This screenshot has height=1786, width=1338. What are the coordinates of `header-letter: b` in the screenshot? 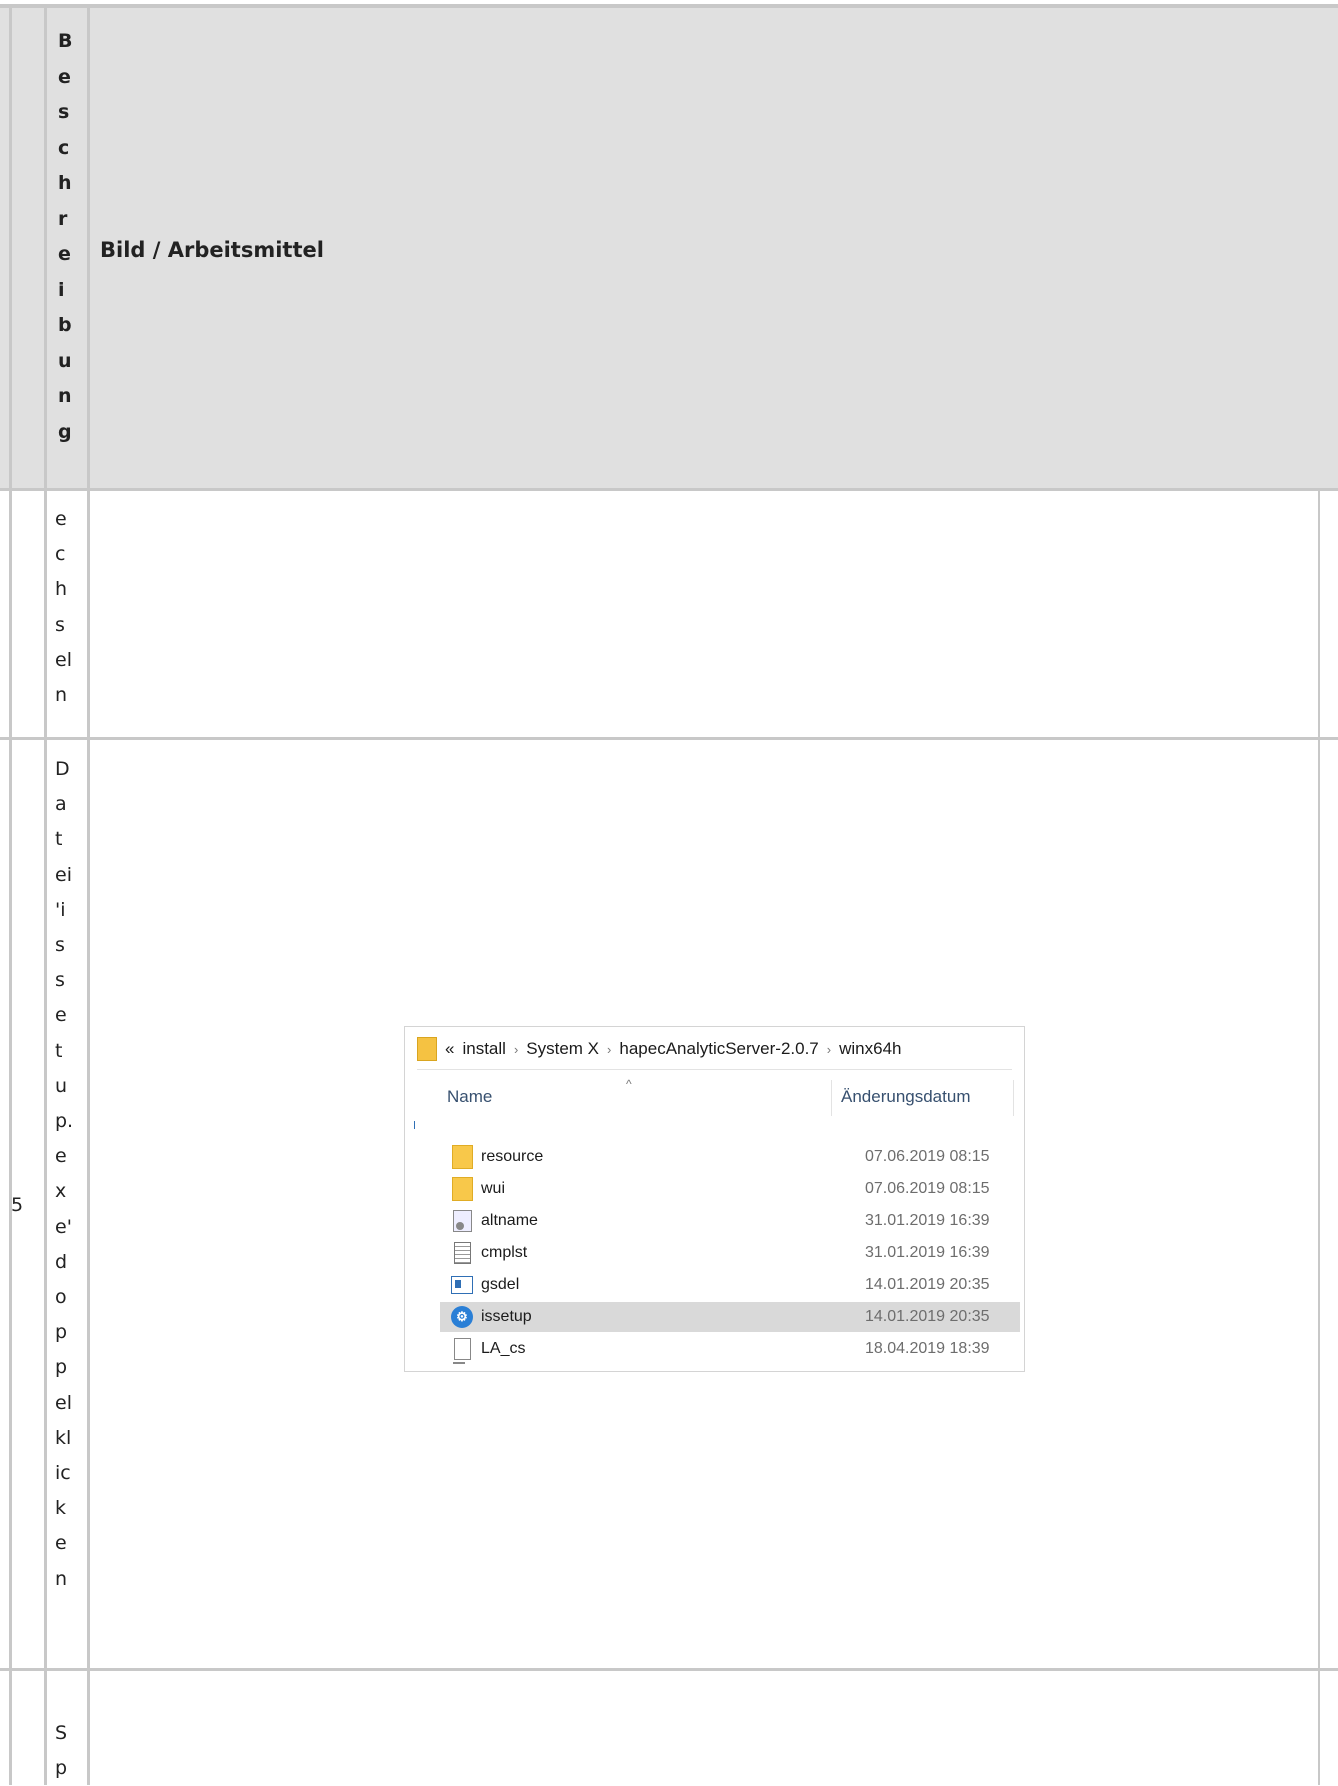 It's located at (65, 325).